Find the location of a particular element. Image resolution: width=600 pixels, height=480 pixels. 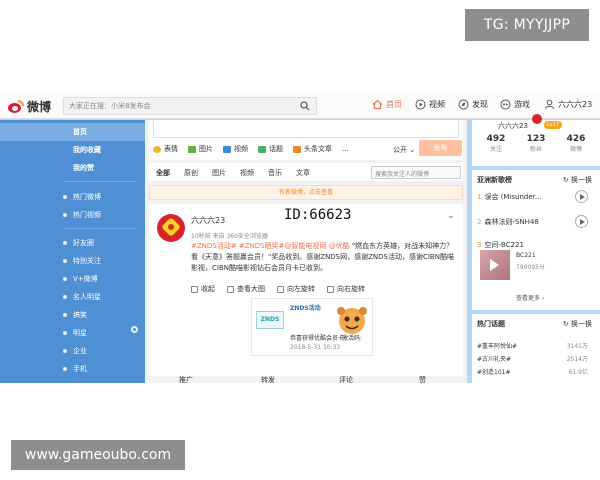

rotate-left-button: 向左旋转 is located at coordinates (296, 289).